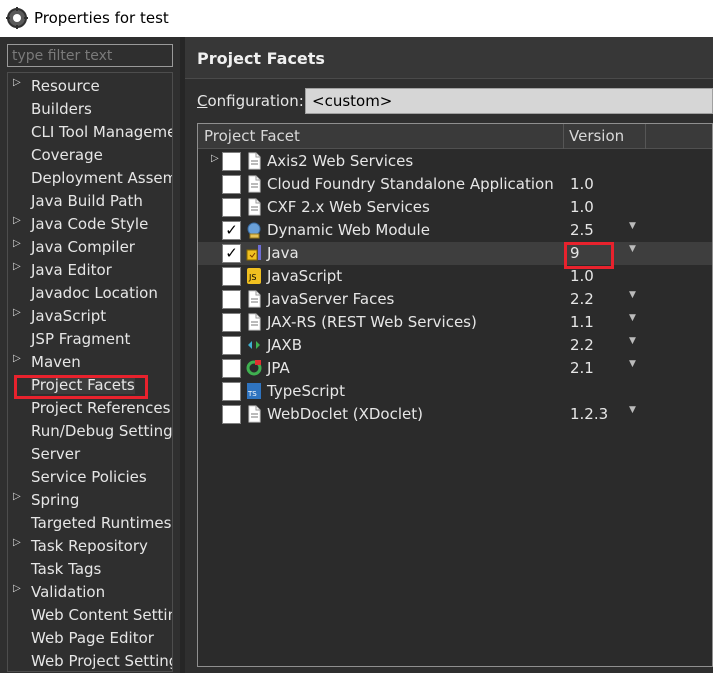 The width and height of the screenshot is (713, 673). I want to click on table-row: JAX-RS (REST Web Services) 1.1 ▼, so click(455, 322).